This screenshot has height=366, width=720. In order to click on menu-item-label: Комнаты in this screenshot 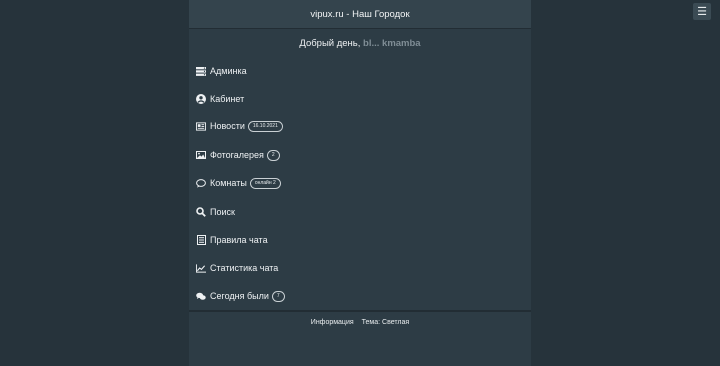, I will do `click(228, 183)`.